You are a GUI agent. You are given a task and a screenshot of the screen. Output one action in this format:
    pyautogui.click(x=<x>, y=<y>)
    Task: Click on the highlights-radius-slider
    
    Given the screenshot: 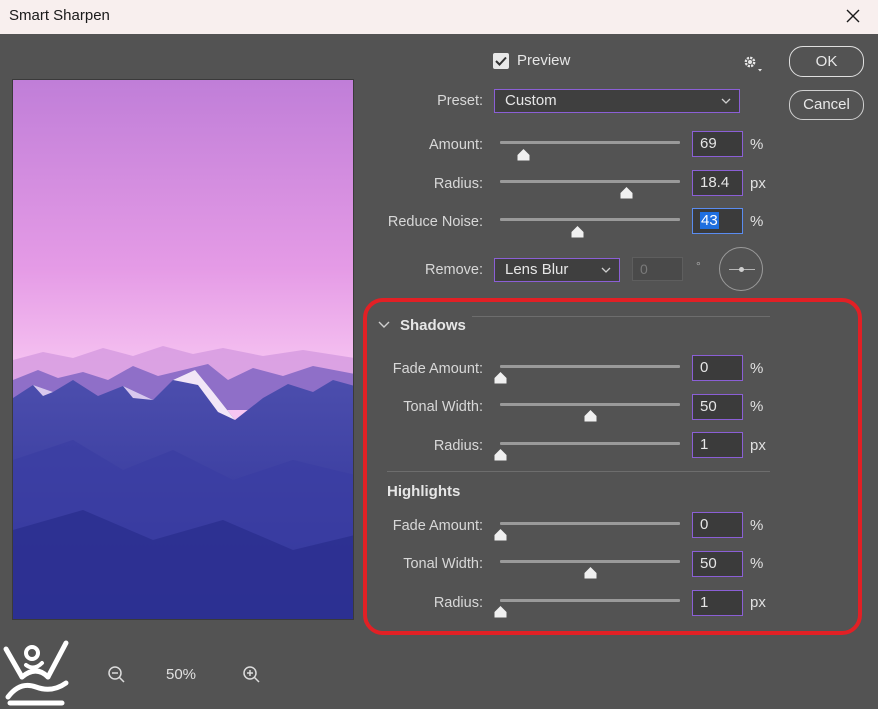 What is the action you would take?
    pyautogui.click(x=590, y=600)
    